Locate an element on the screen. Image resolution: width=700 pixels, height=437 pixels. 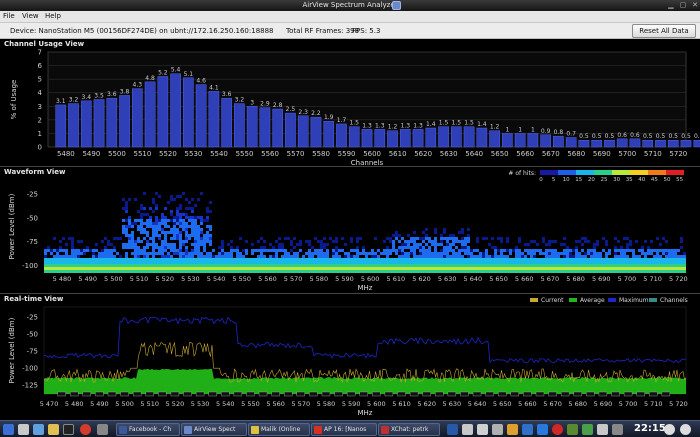
files-icon is located at coordinates (23, 429).